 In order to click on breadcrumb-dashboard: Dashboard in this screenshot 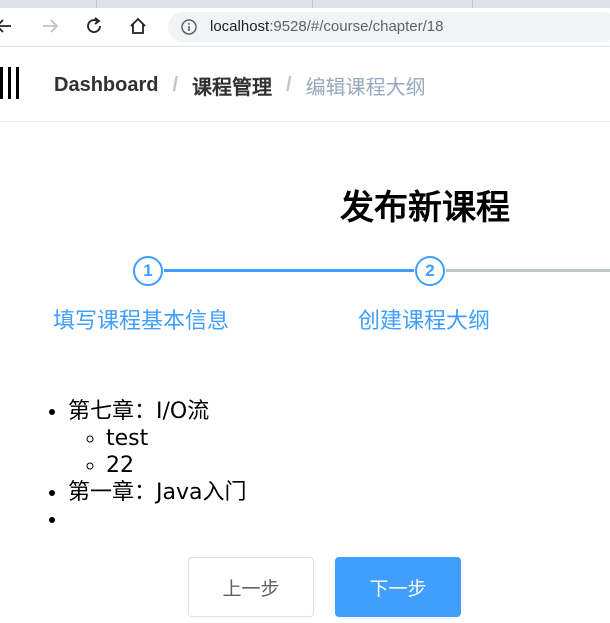, I will do `click(106, 85)`.